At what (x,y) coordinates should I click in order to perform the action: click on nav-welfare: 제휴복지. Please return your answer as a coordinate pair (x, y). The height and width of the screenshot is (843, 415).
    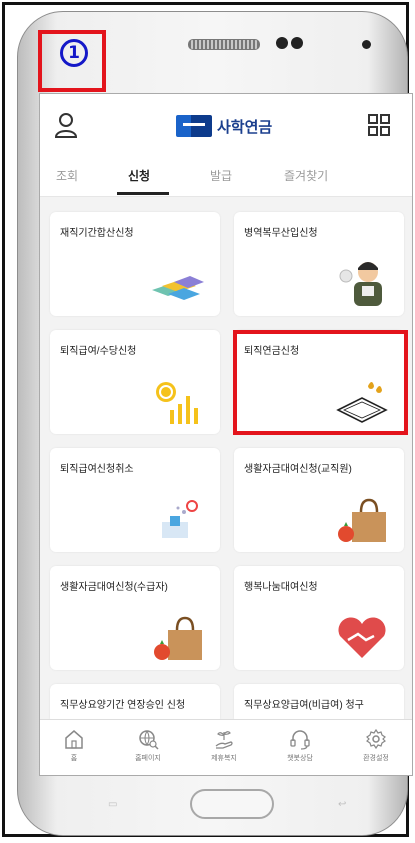
    Looking at the image, I should click on (224, 745).